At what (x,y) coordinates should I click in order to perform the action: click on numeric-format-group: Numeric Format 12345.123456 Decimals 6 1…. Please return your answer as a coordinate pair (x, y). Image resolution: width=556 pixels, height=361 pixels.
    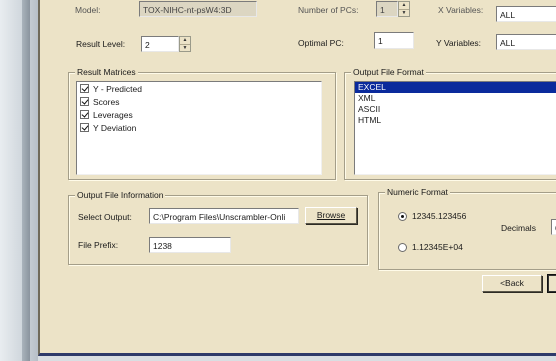
    Looking at the image, I should click on (467, 228).